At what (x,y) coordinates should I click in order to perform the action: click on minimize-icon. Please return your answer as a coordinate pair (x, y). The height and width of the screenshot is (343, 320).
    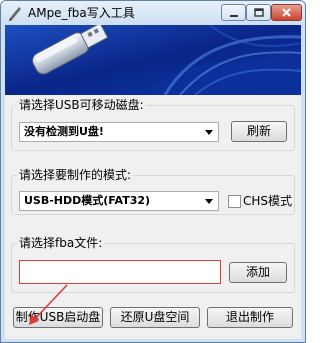
    Looking at the image, I should click on (233, 15).